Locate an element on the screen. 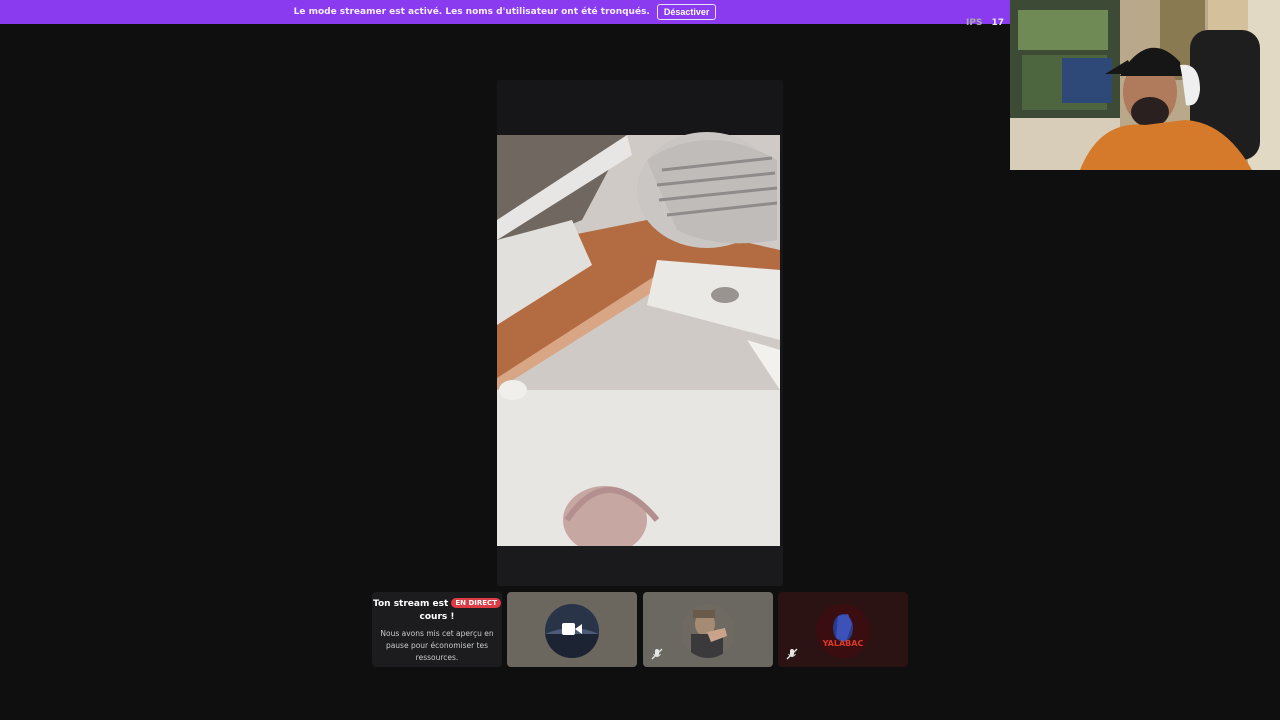  webcam-image is located at coordinates (1145, 85).